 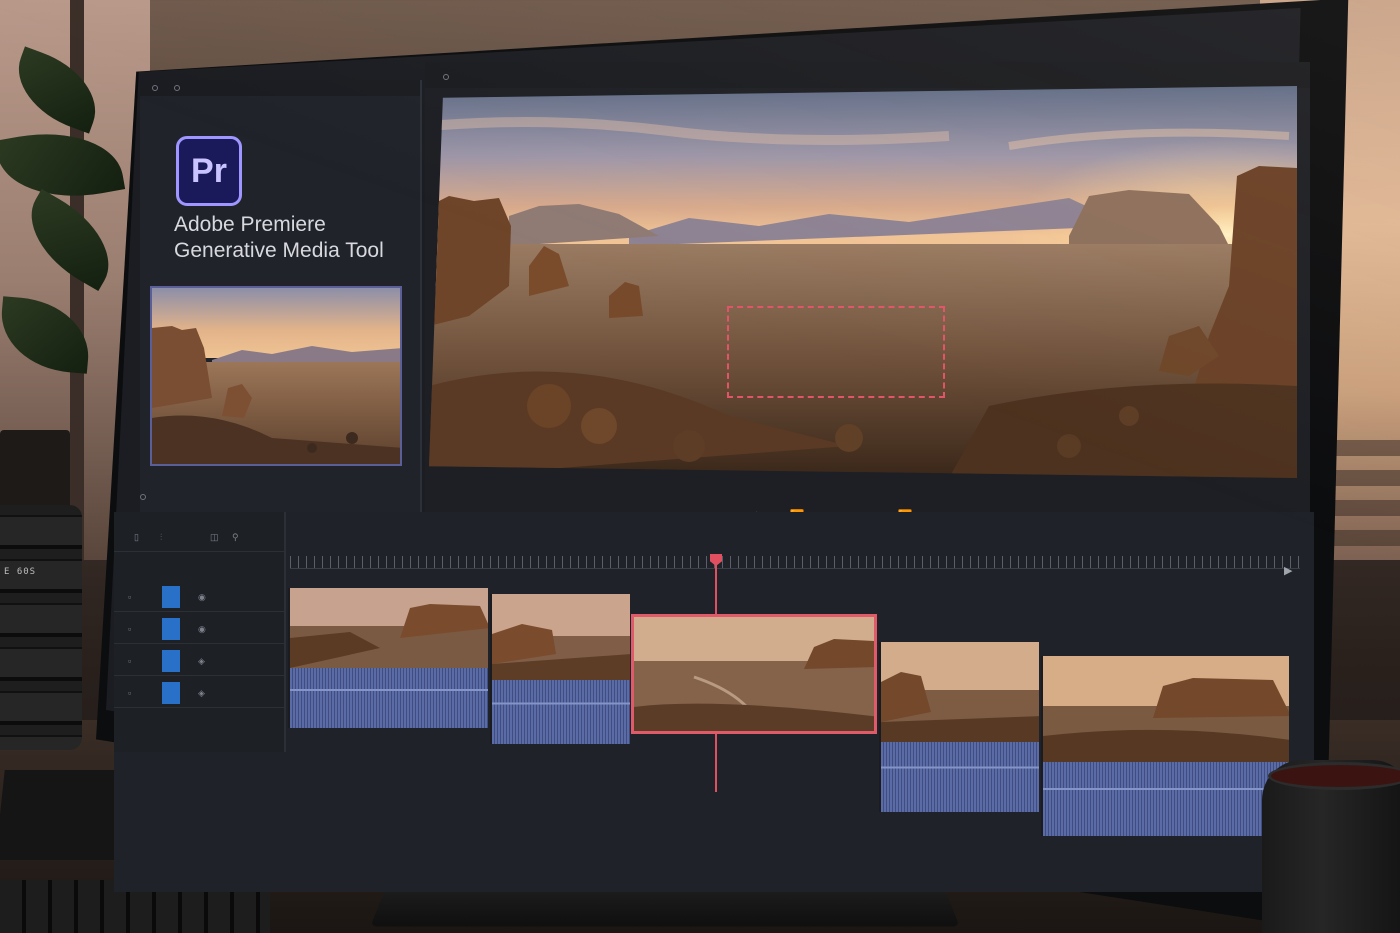 What do you see at coordinates (203, 661) in the screenshot?
I see `mute-icon: ◈` at bounding box center [203, 661].